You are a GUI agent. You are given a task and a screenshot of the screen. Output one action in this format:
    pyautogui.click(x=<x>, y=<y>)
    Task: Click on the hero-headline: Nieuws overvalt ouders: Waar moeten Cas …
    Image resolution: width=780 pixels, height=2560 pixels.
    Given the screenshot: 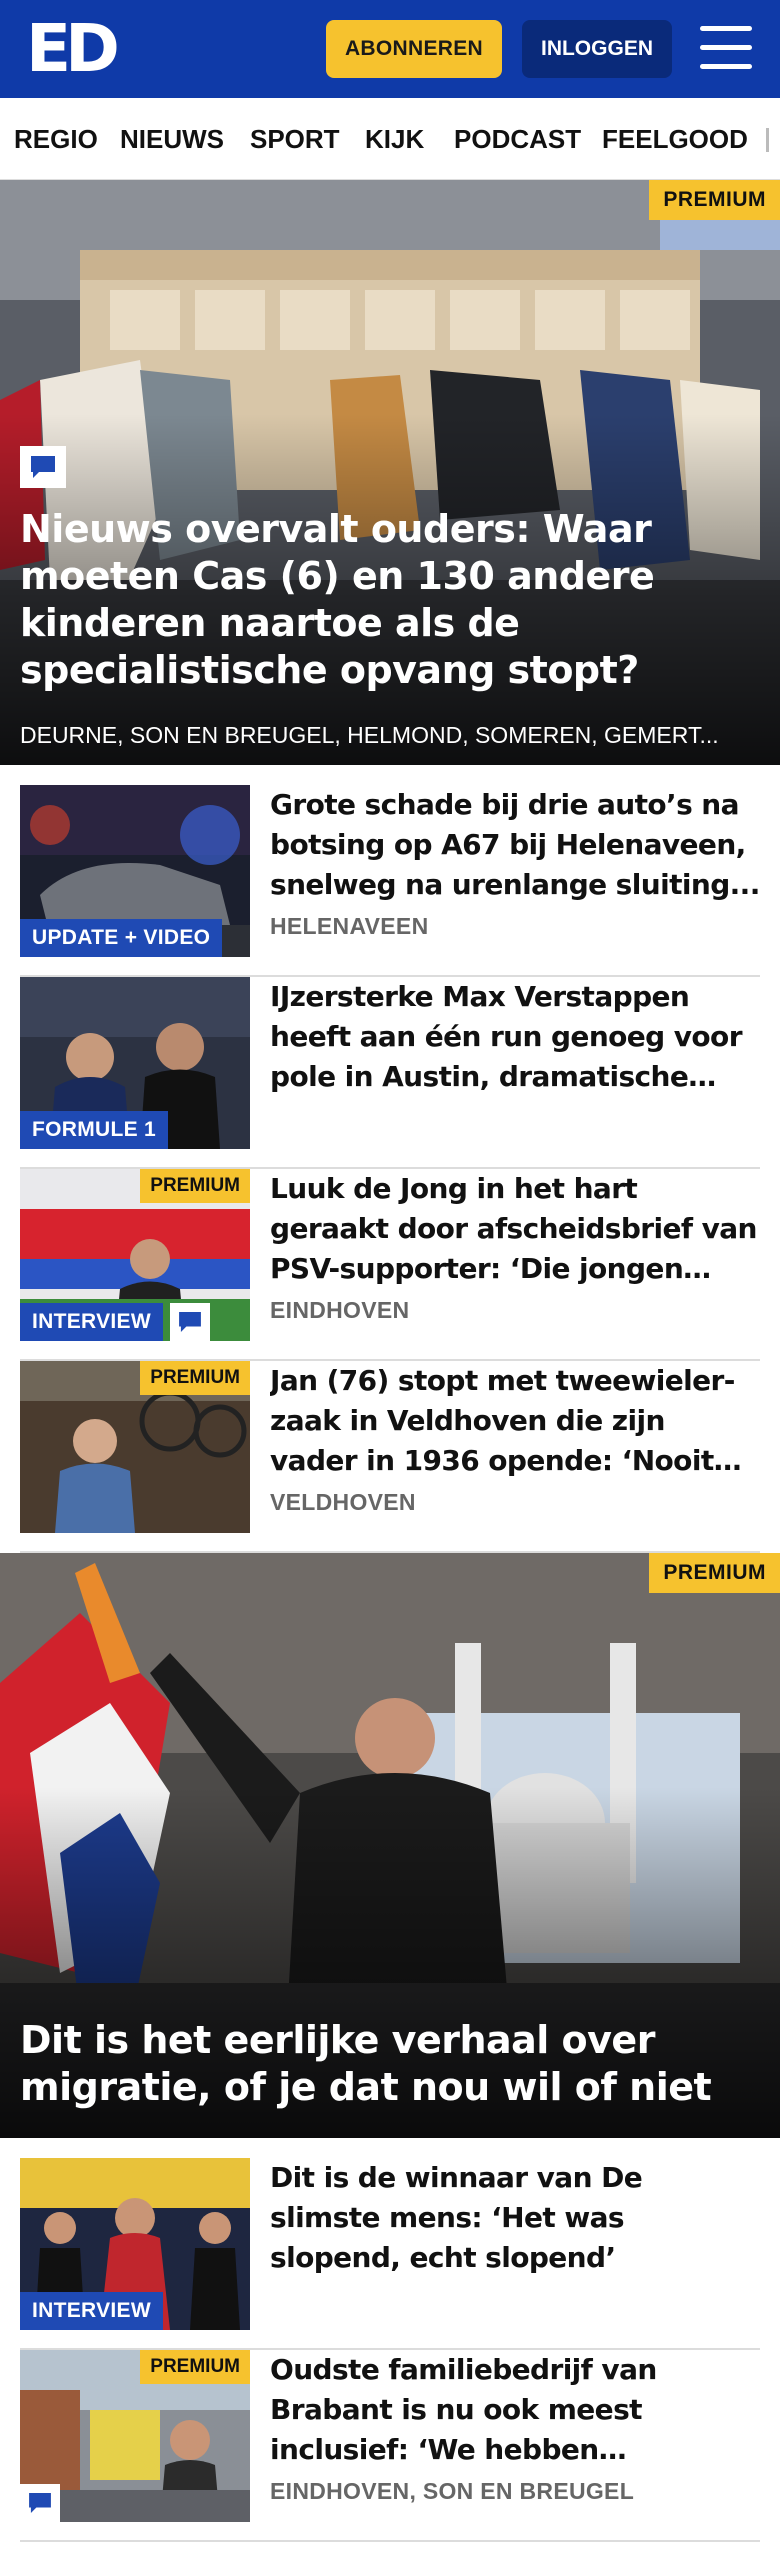 What is the action you would take?
    pyautogui.click(x=390, y=600)
    